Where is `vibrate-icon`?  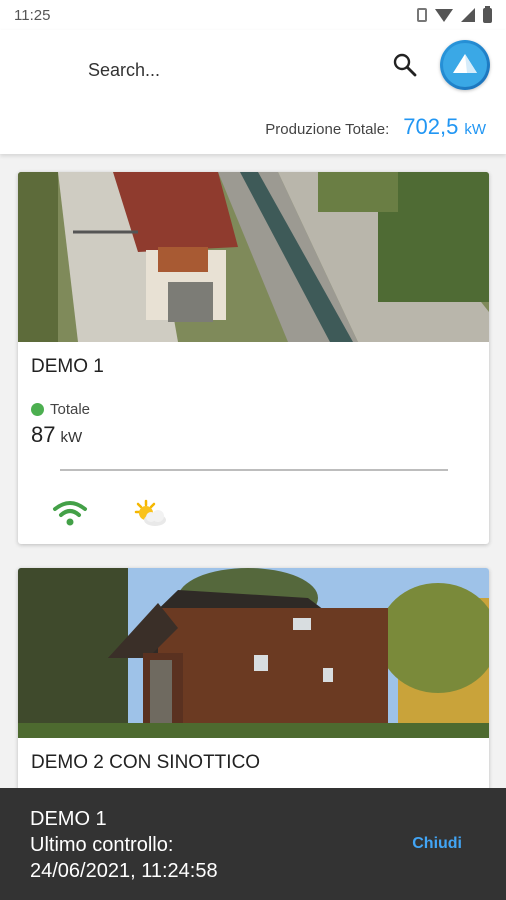
vibrate-icon is located at coordinates (422, 15).